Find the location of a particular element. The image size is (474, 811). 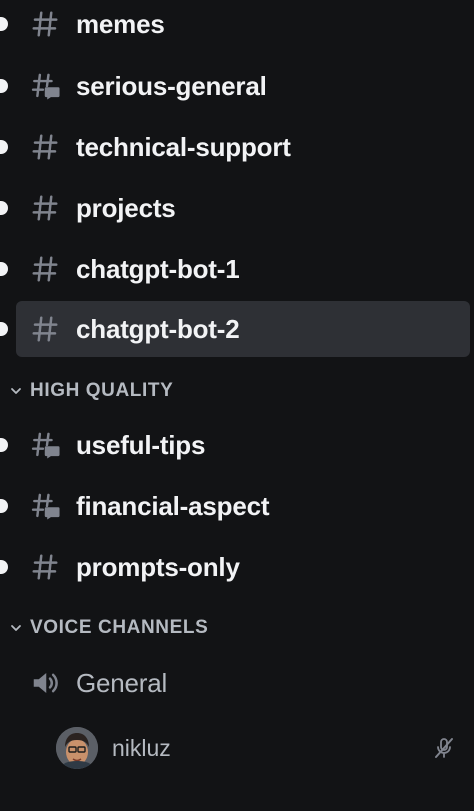

channel-name: financial-aspect is located at coordinates (173, 505).